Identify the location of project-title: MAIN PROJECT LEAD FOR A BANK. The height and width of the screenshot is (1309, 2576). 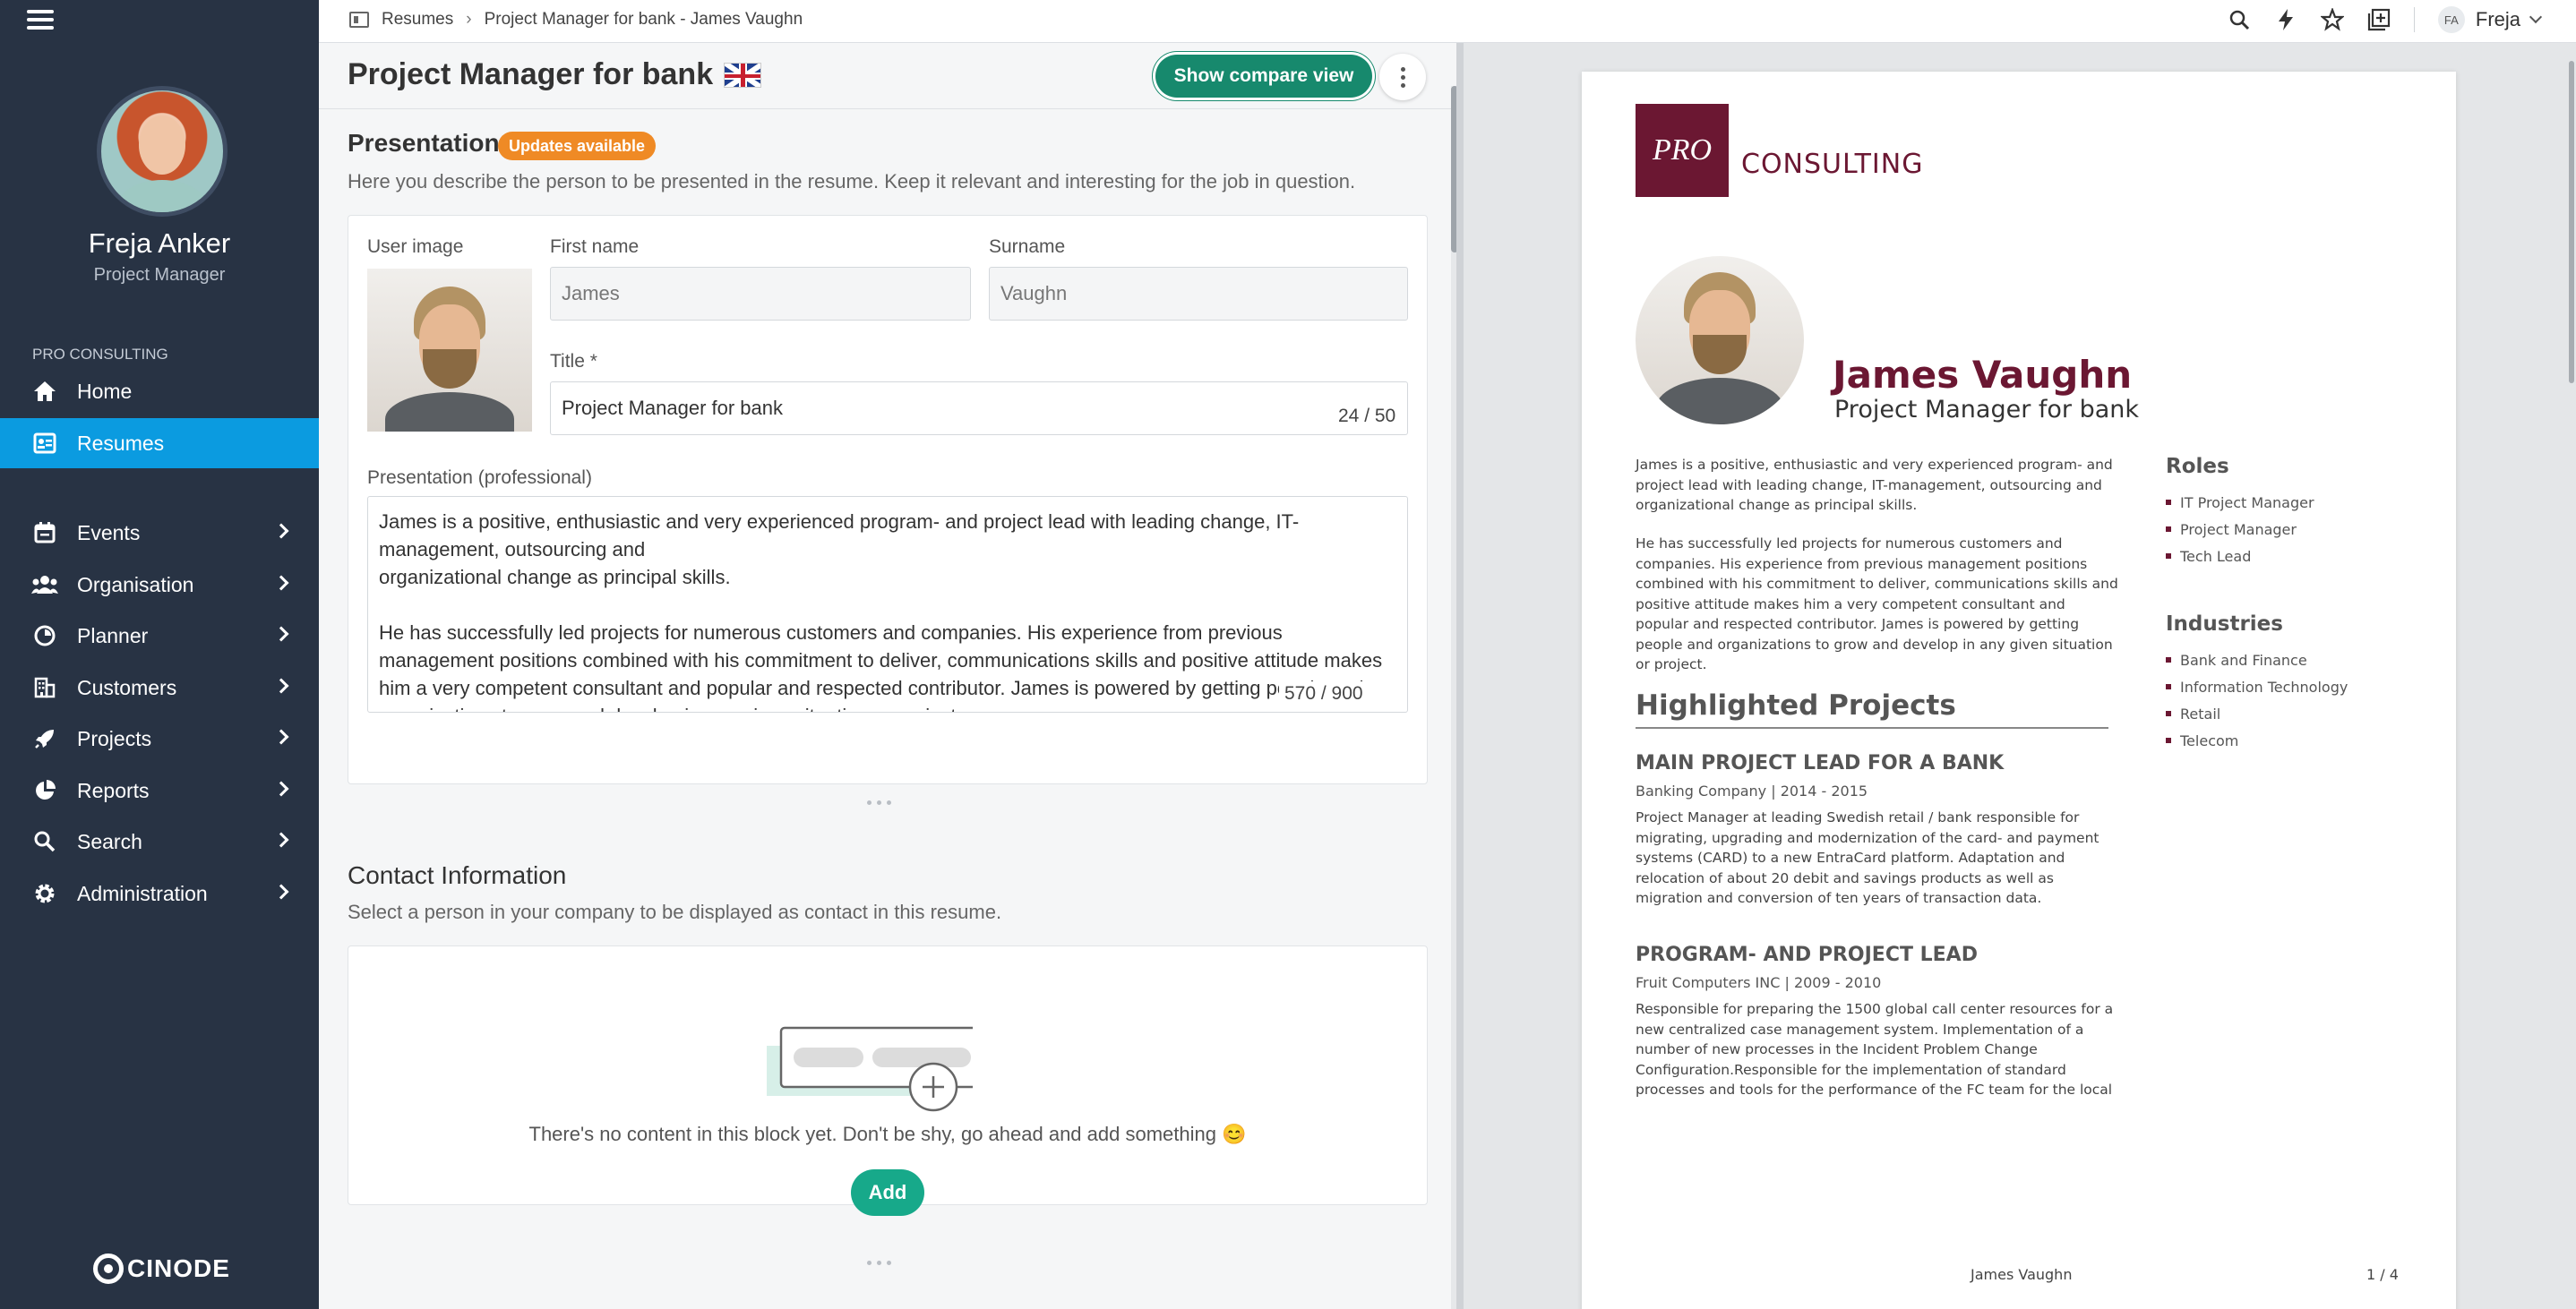
(1820, 763).